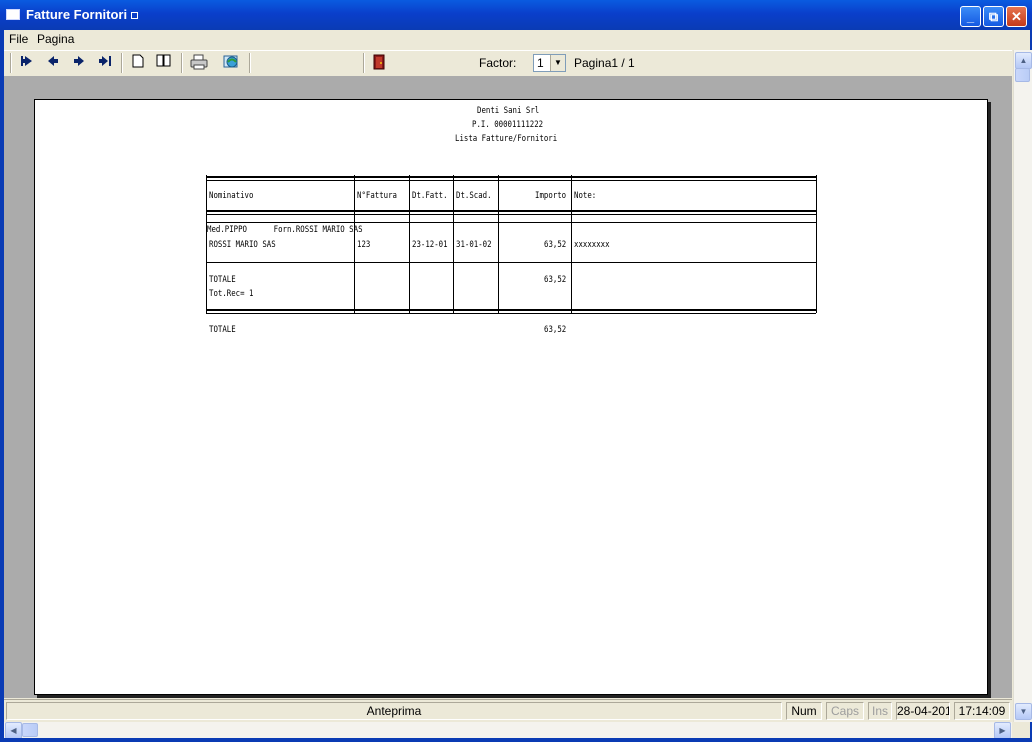 This screenshot has height=742, width=1032. I want to click on row-rule, so click(511, 262).